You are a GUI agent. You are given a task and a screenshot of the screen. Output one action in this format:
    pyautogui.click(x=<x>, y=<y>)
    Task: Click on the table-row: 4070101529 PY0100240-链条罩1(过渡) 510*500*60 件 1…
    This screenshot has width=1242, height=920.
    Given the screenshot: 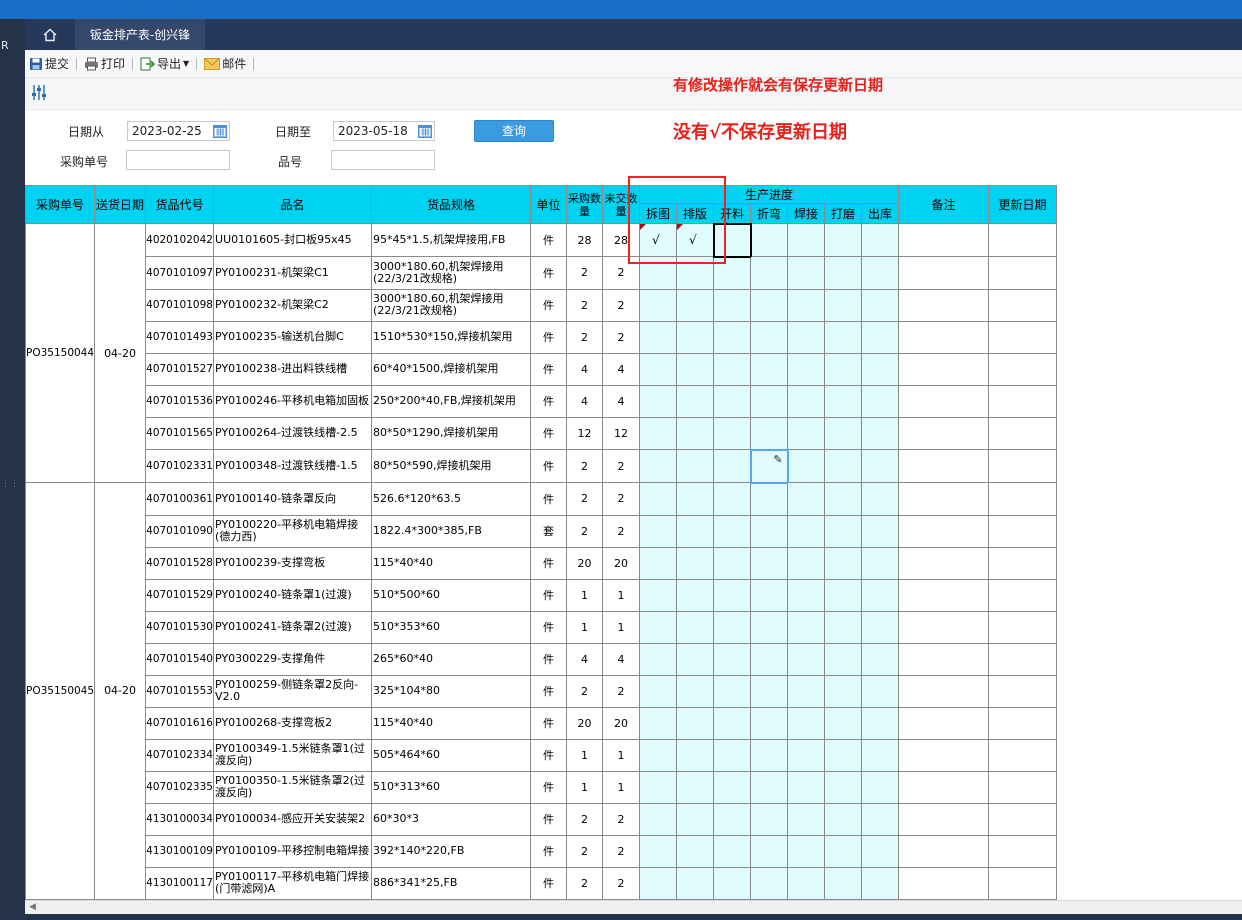 What is the action you would take?
    pyautogui.click(x=542, y=595)
    